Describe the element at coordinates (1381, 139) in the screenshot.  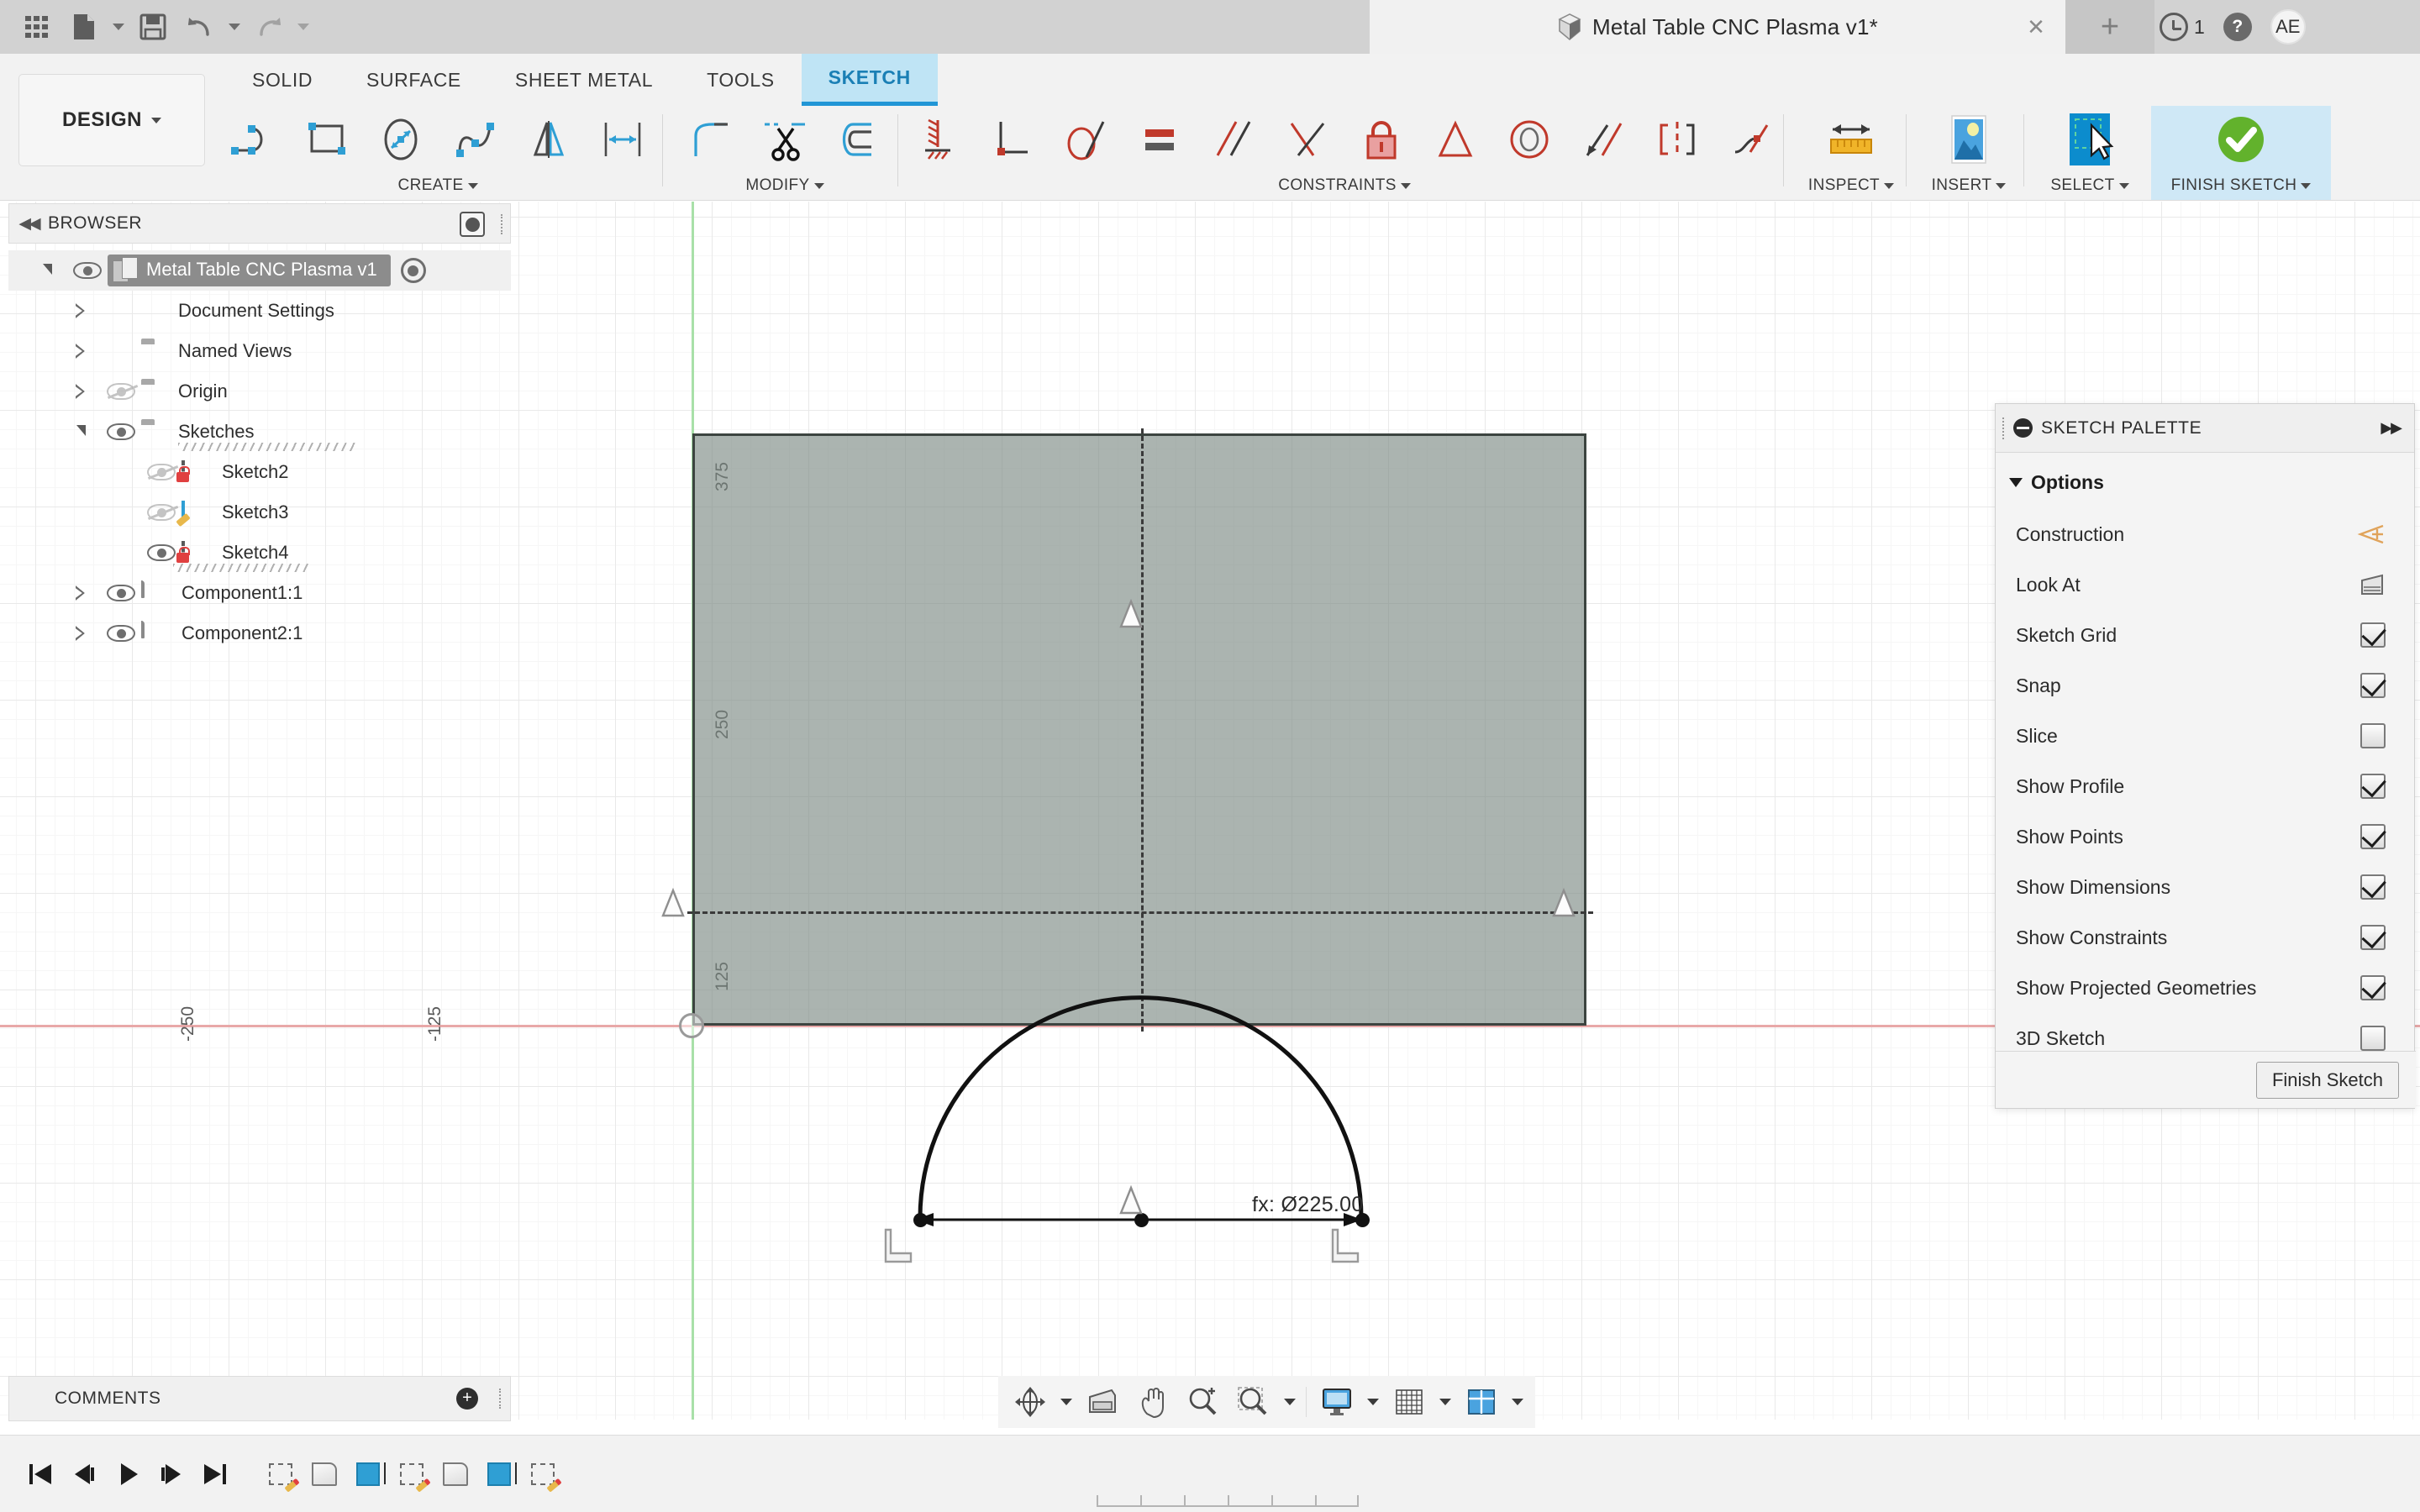
I see `lock-constraint-icon` at that location.